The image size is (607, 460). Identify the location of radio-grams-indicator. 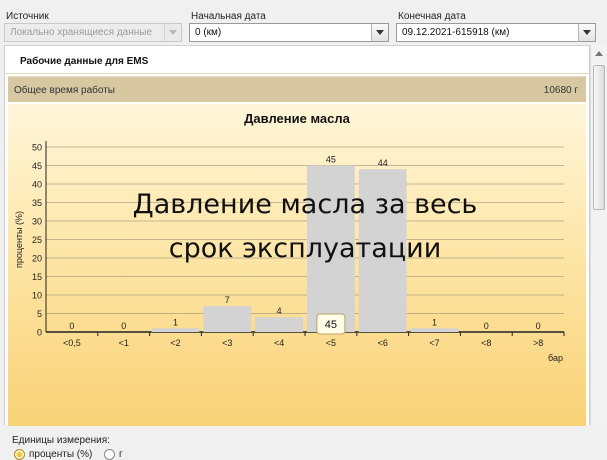
(109, 454).